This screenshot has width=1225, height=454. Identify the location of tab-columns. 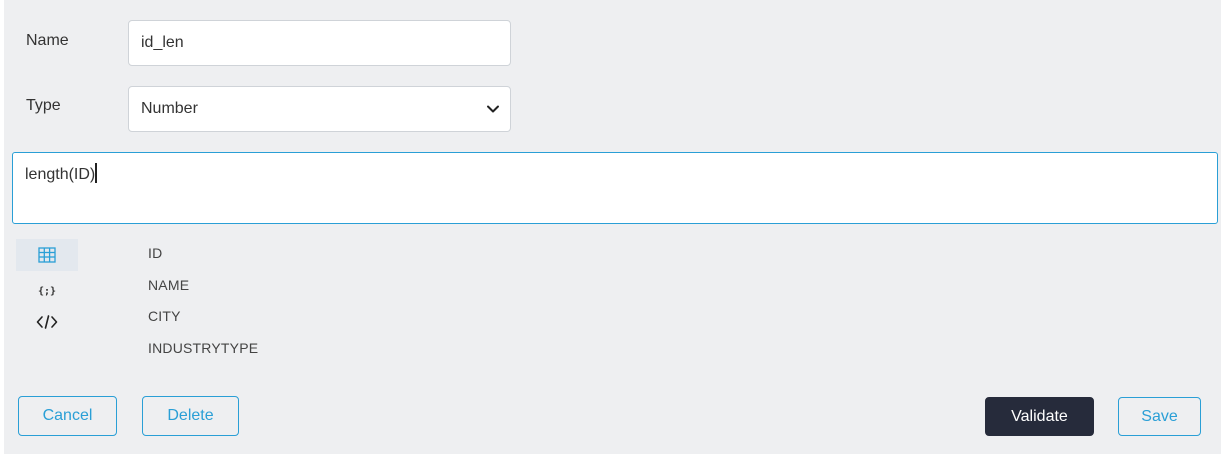
(47, 255).